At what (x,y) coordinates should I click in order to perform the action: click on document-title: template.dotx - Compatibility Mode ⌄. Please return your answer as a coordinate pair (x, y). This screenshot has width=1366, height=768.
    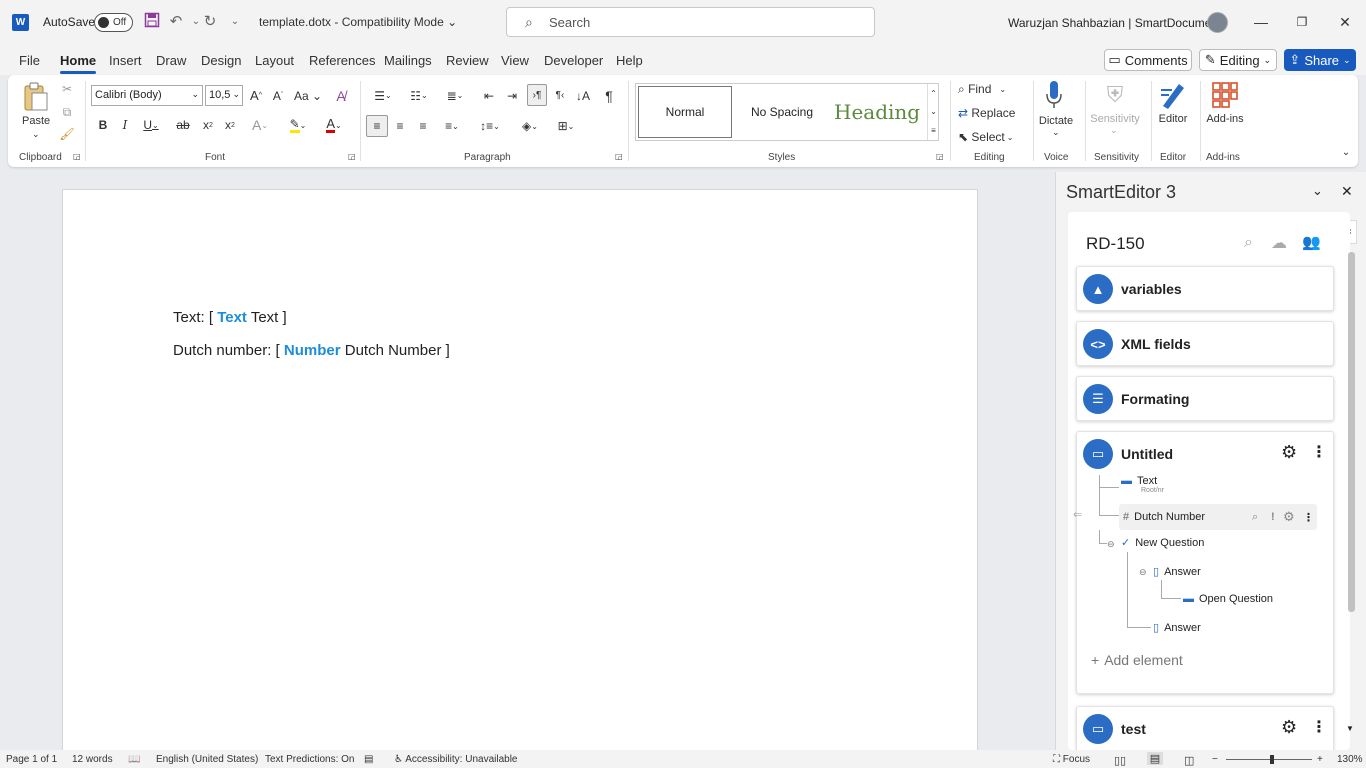
    Looking at the image, I should click on (358, 22).